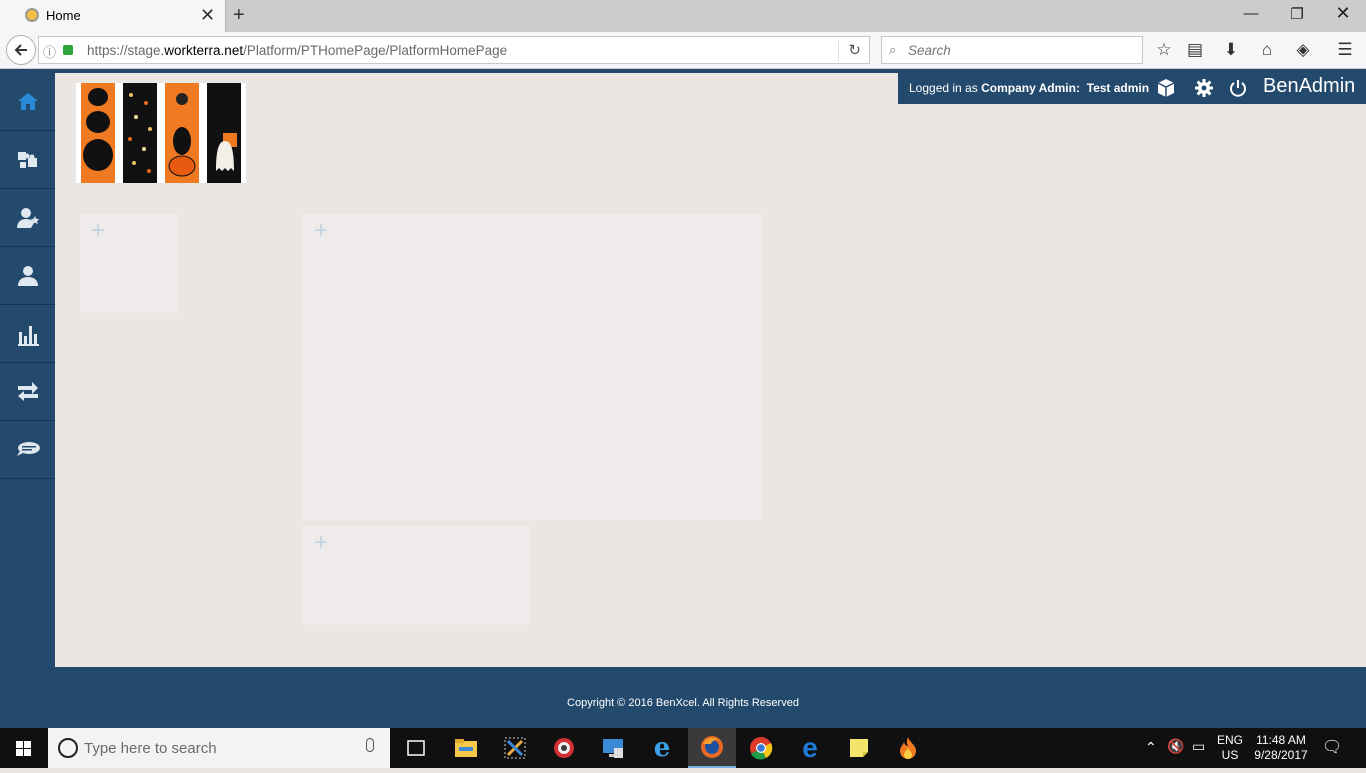  Describe the element at coordinates (1267, 50) in the screenshot. I see `home-browser-icon: ⌂` at that location.